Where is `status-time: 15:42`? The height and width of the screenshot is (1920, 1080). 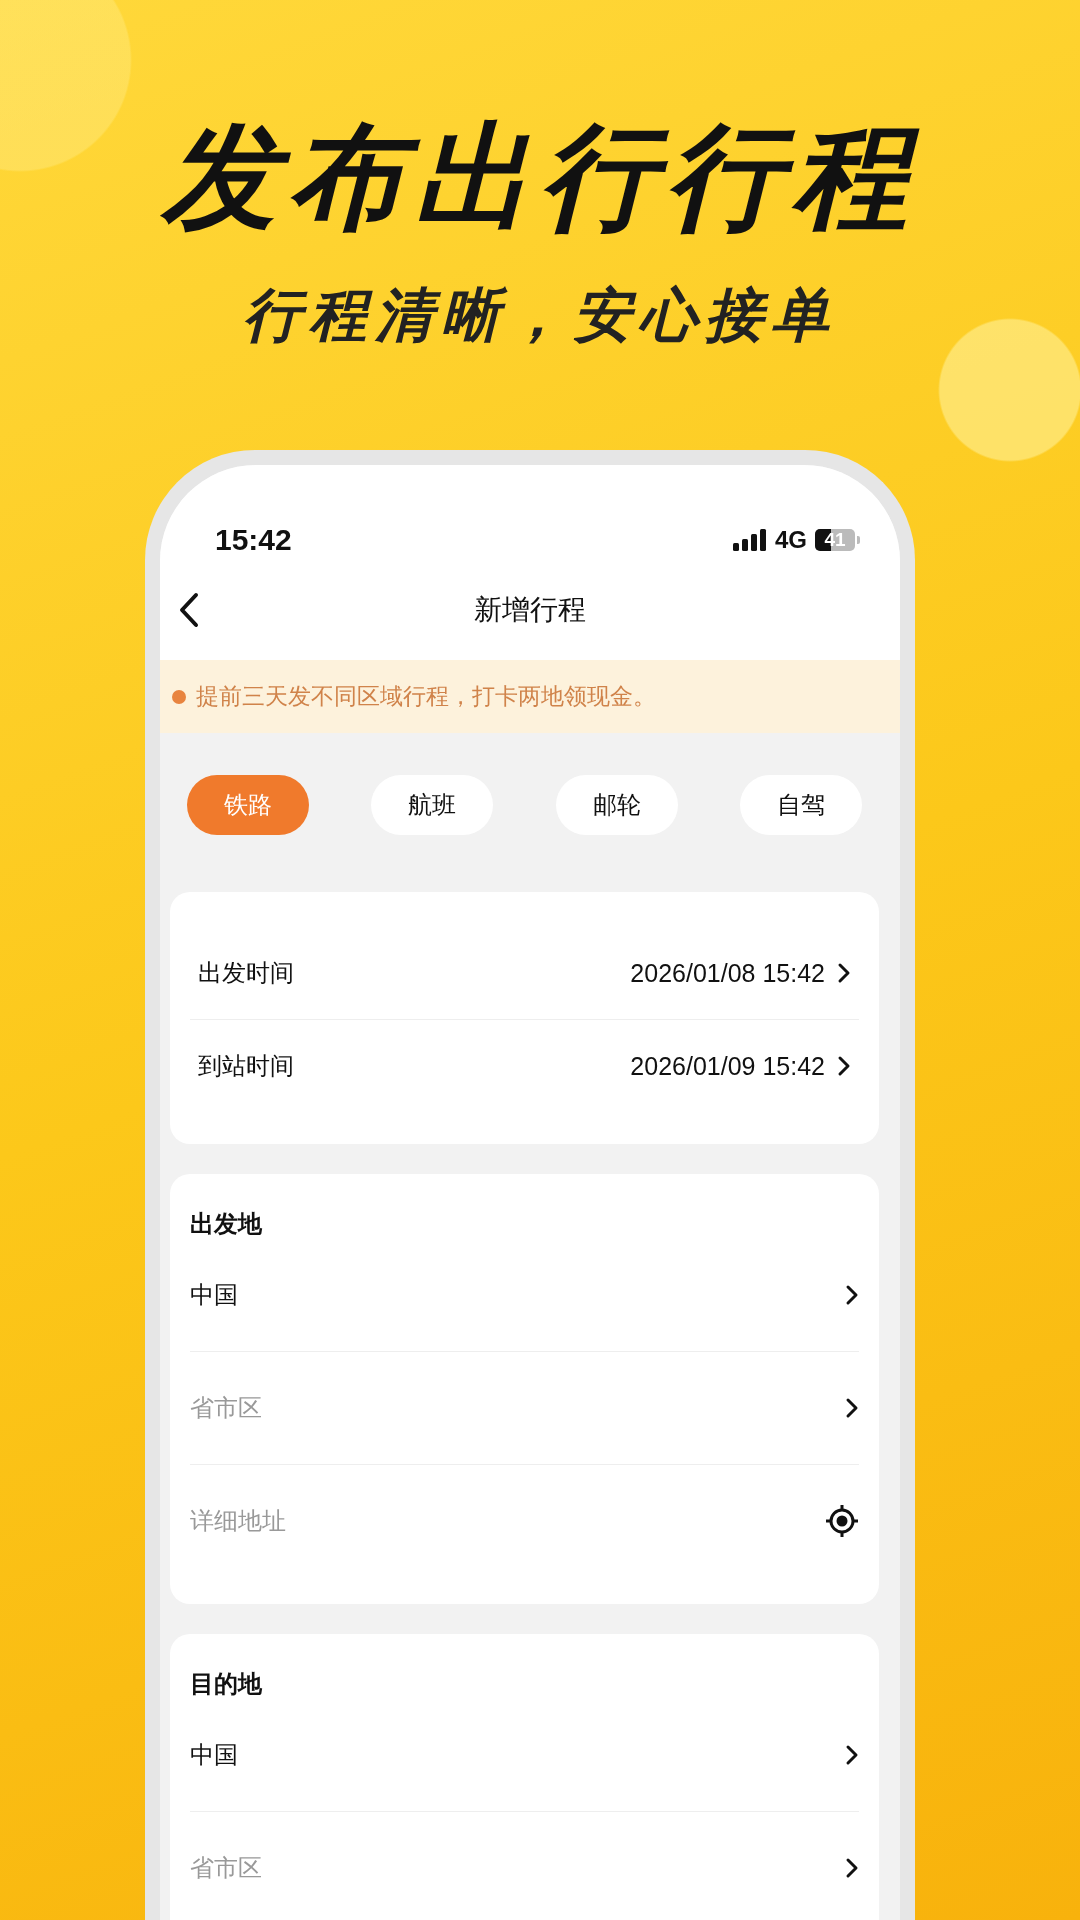 status-time: 15:42 is located at coordinates (253, 540).